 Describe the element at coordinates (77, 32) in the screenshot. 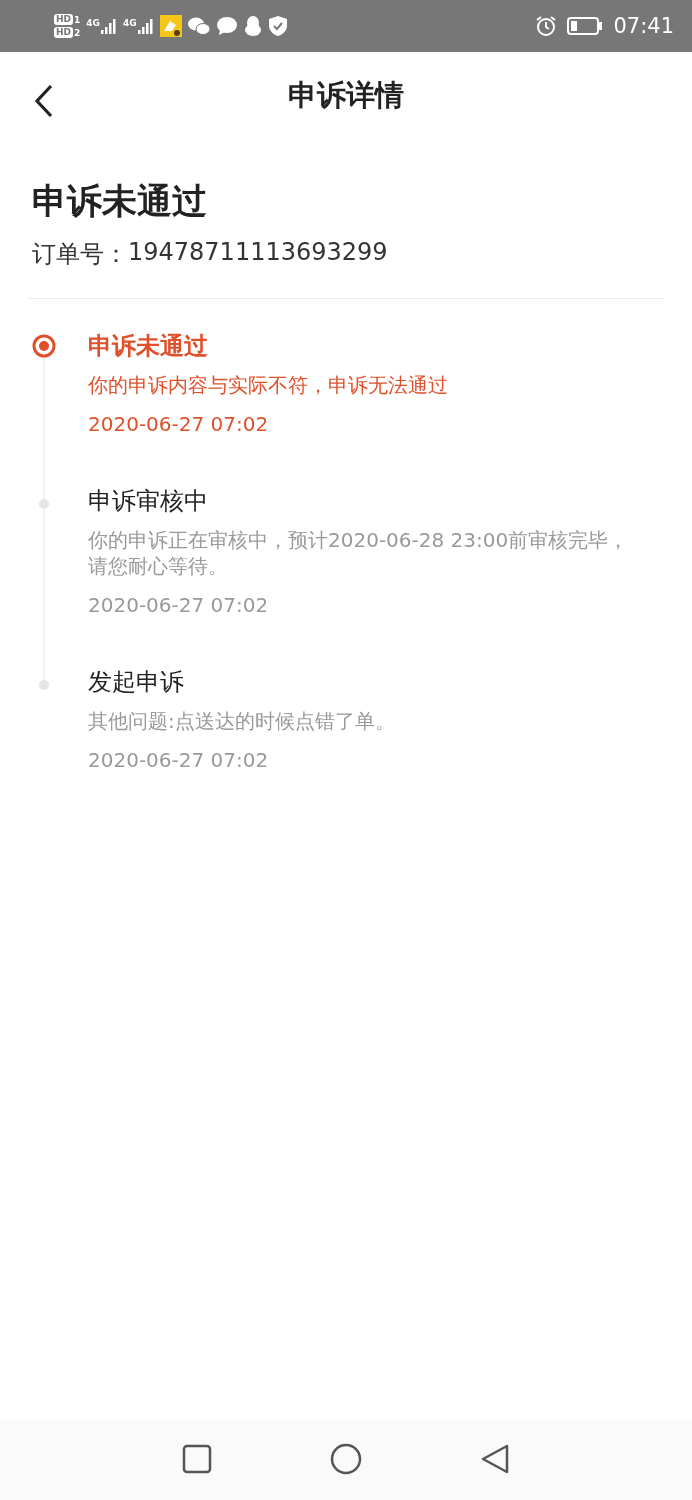

I see `sim-number: 2` at that location.